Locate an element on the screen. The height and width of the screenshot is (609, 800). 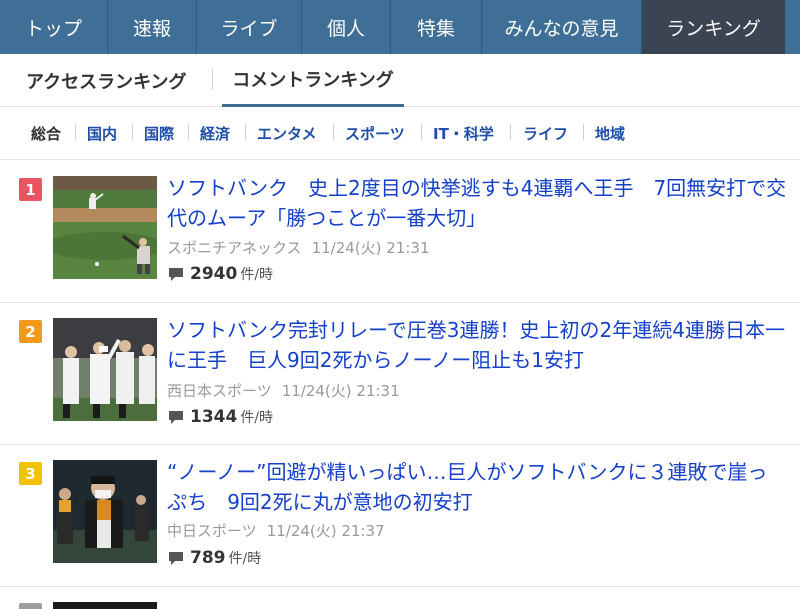
article-source: 中日スポーツ is located at coordinates (212, 531).